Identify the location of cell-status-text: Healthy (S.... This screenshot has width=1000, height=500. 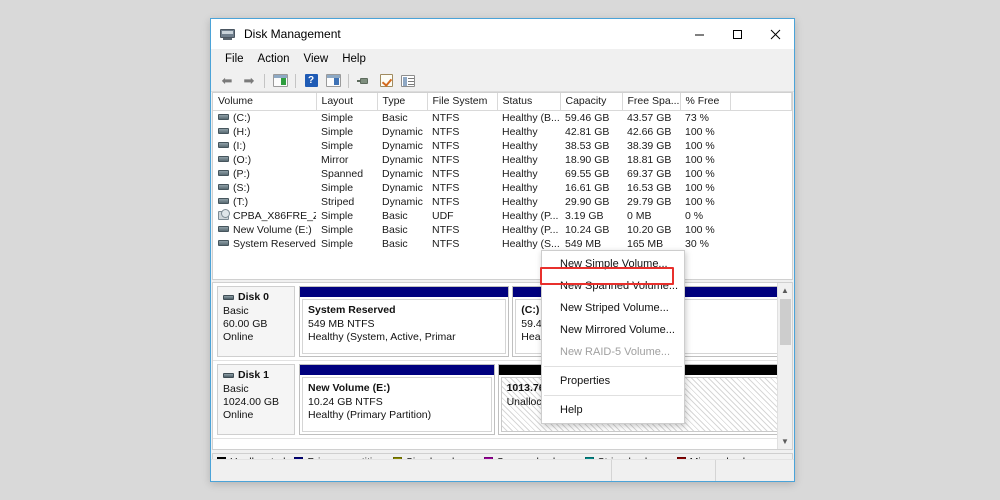
(531, 244).